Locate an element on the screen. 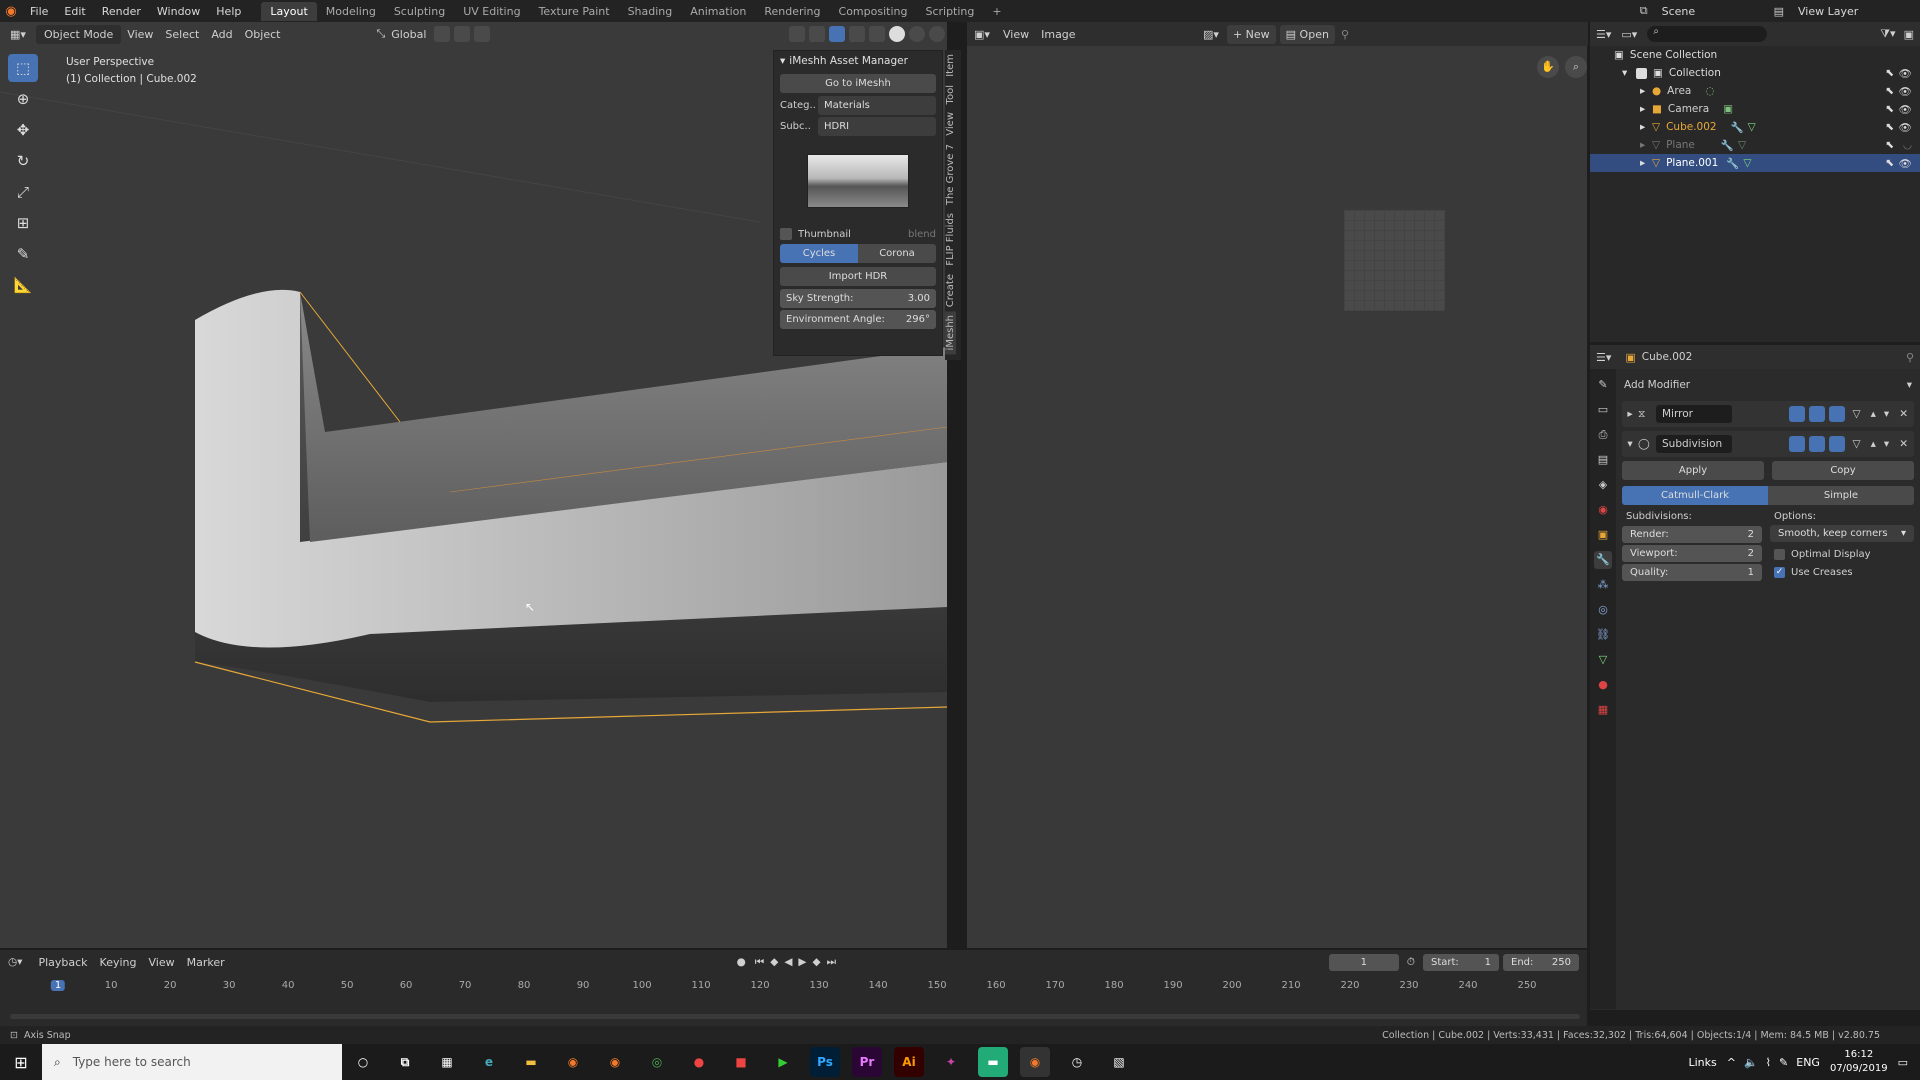  orientation-dropdown: Global is located at coordinates (408, 34).